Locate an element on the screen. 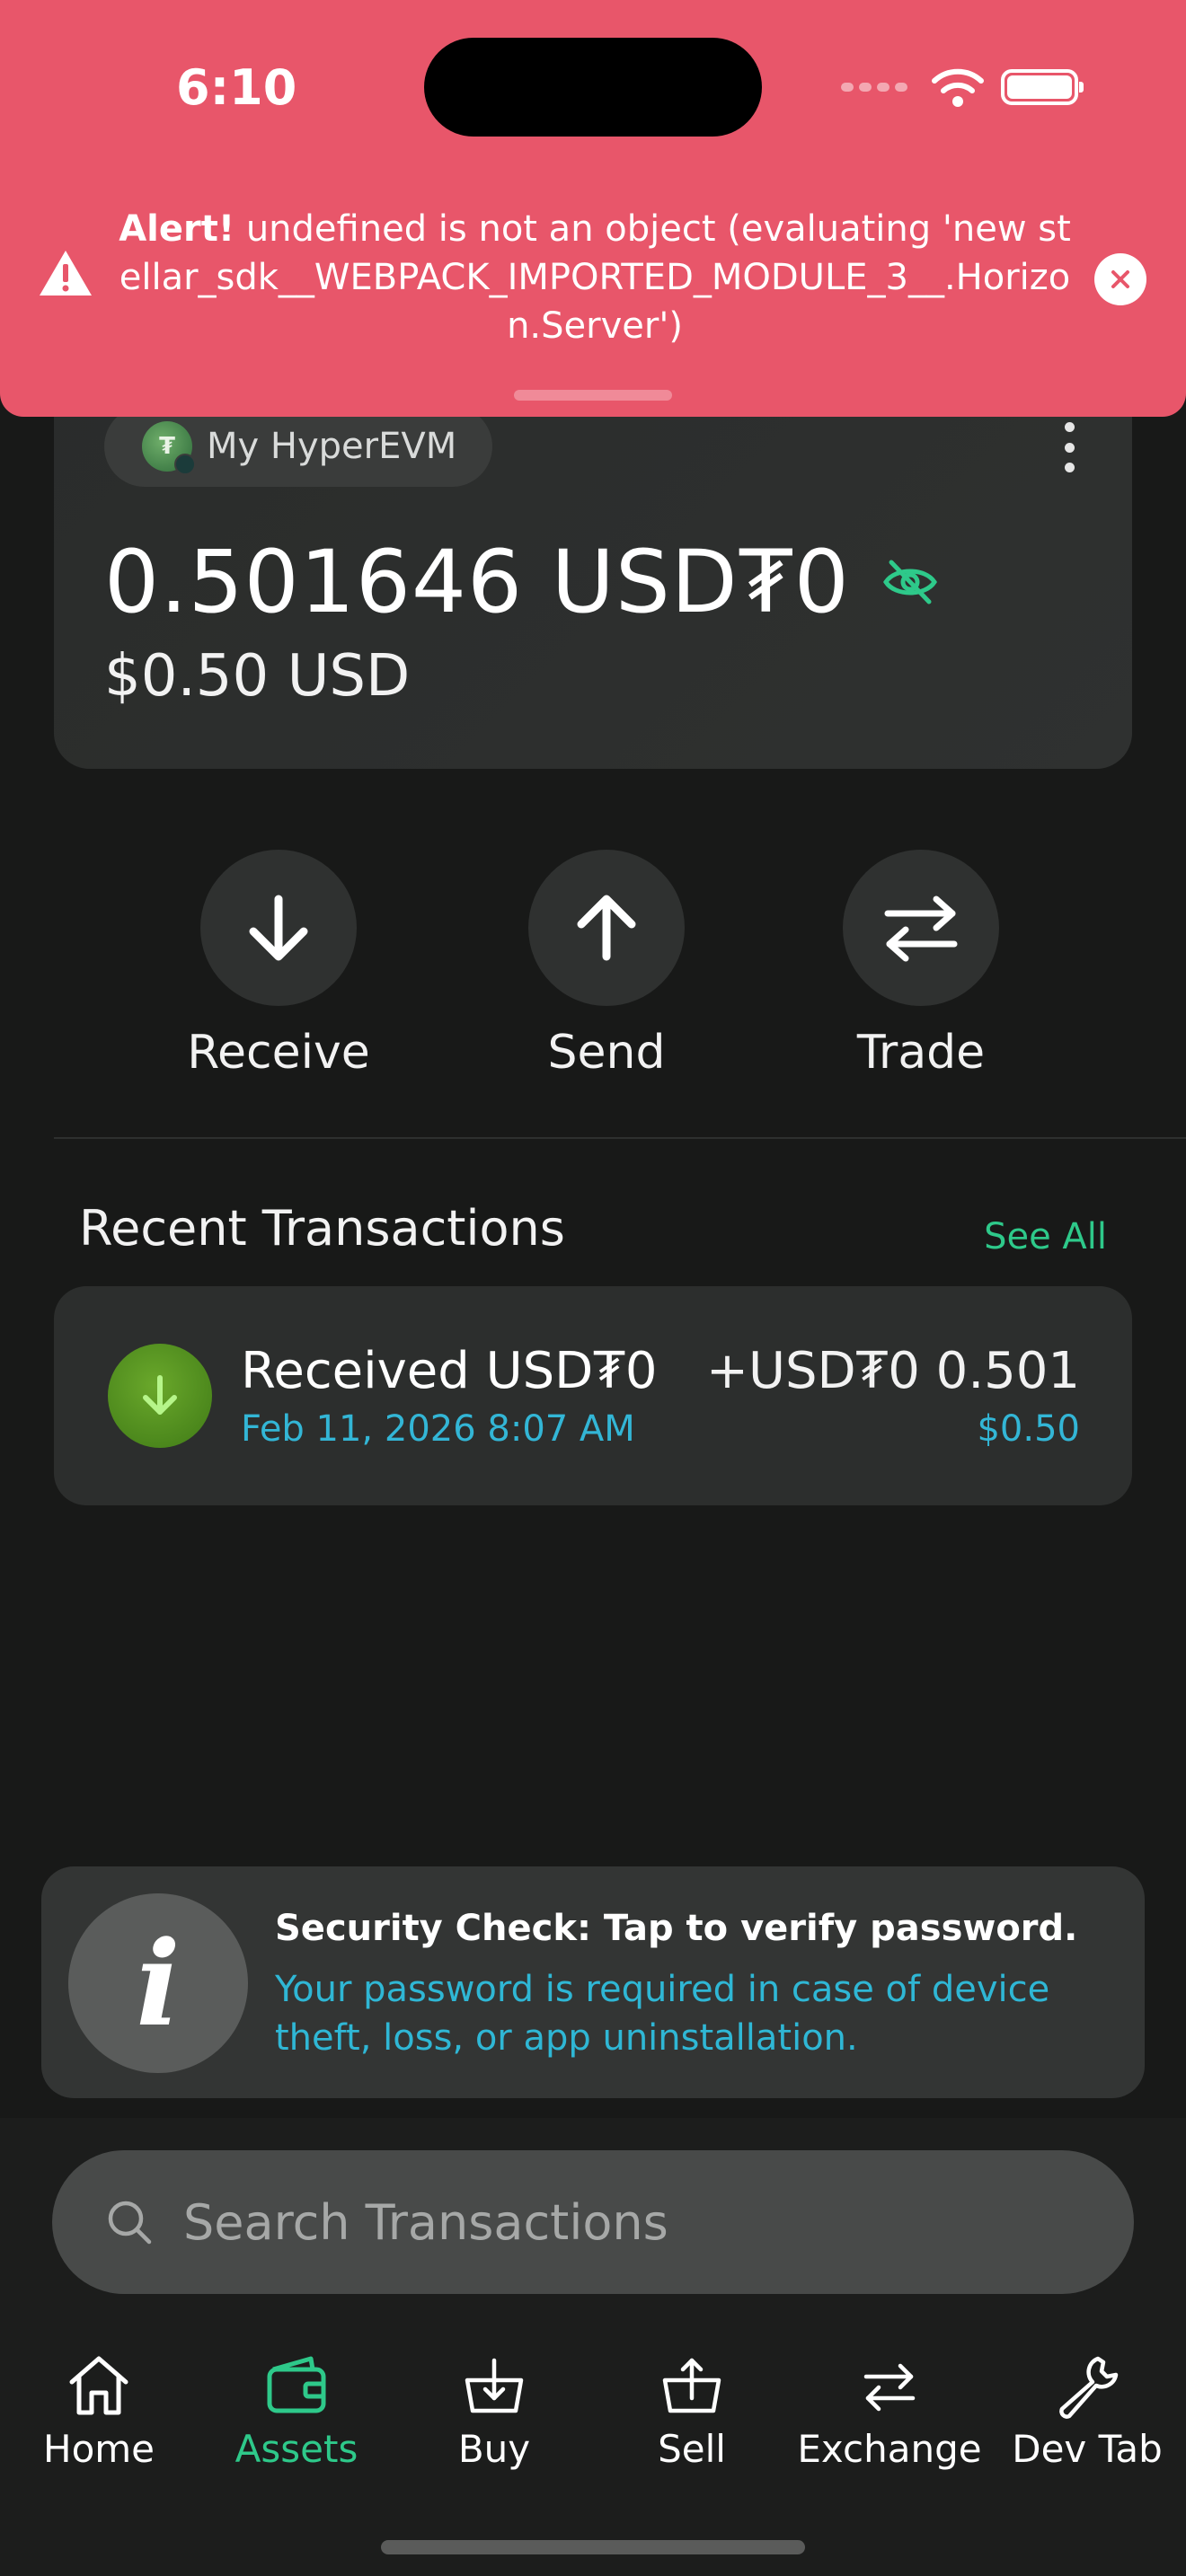 The height and width of the screenshot is (2576, 1186). status-icons is located at coordinates (962, 87).